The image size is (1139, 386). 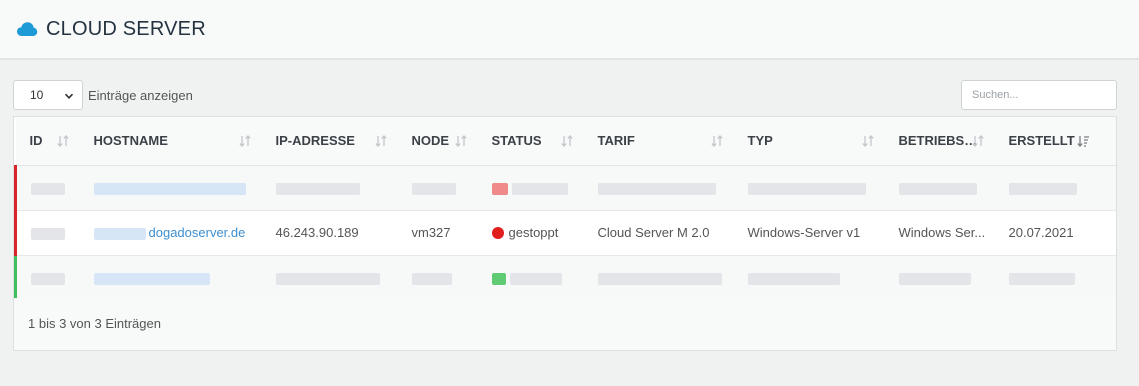 I want to click on cell-status: gestoppt, so click(x=530, y=233).